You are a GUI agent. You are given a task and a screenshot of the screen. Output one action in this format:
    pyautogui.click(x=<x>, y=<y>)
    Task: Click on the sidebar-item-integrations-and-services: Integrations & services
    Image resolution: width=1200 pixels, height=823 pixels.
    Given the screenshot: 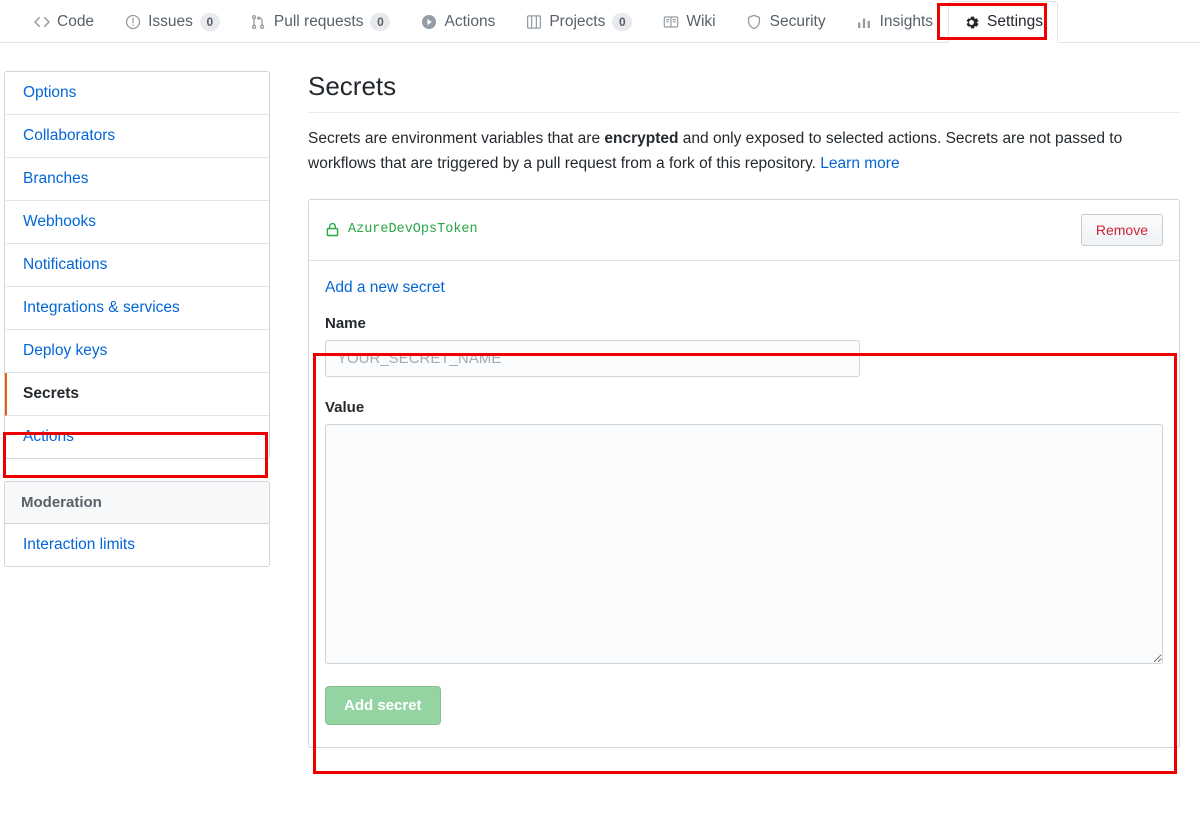 What is the action you would take?
    pyautogui.click(x=137, y=308)
    